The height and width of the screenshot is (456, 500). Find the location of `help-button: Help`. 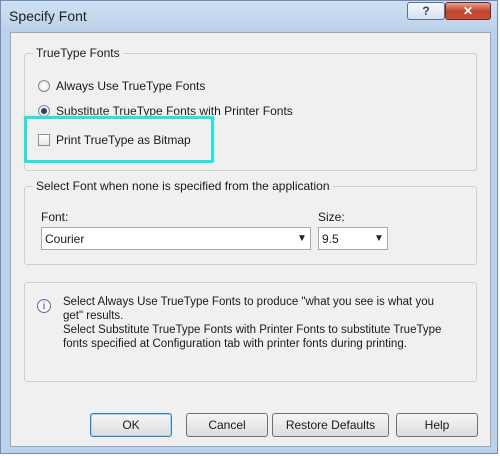

help-button: Help is located at coordinates (437, 425).